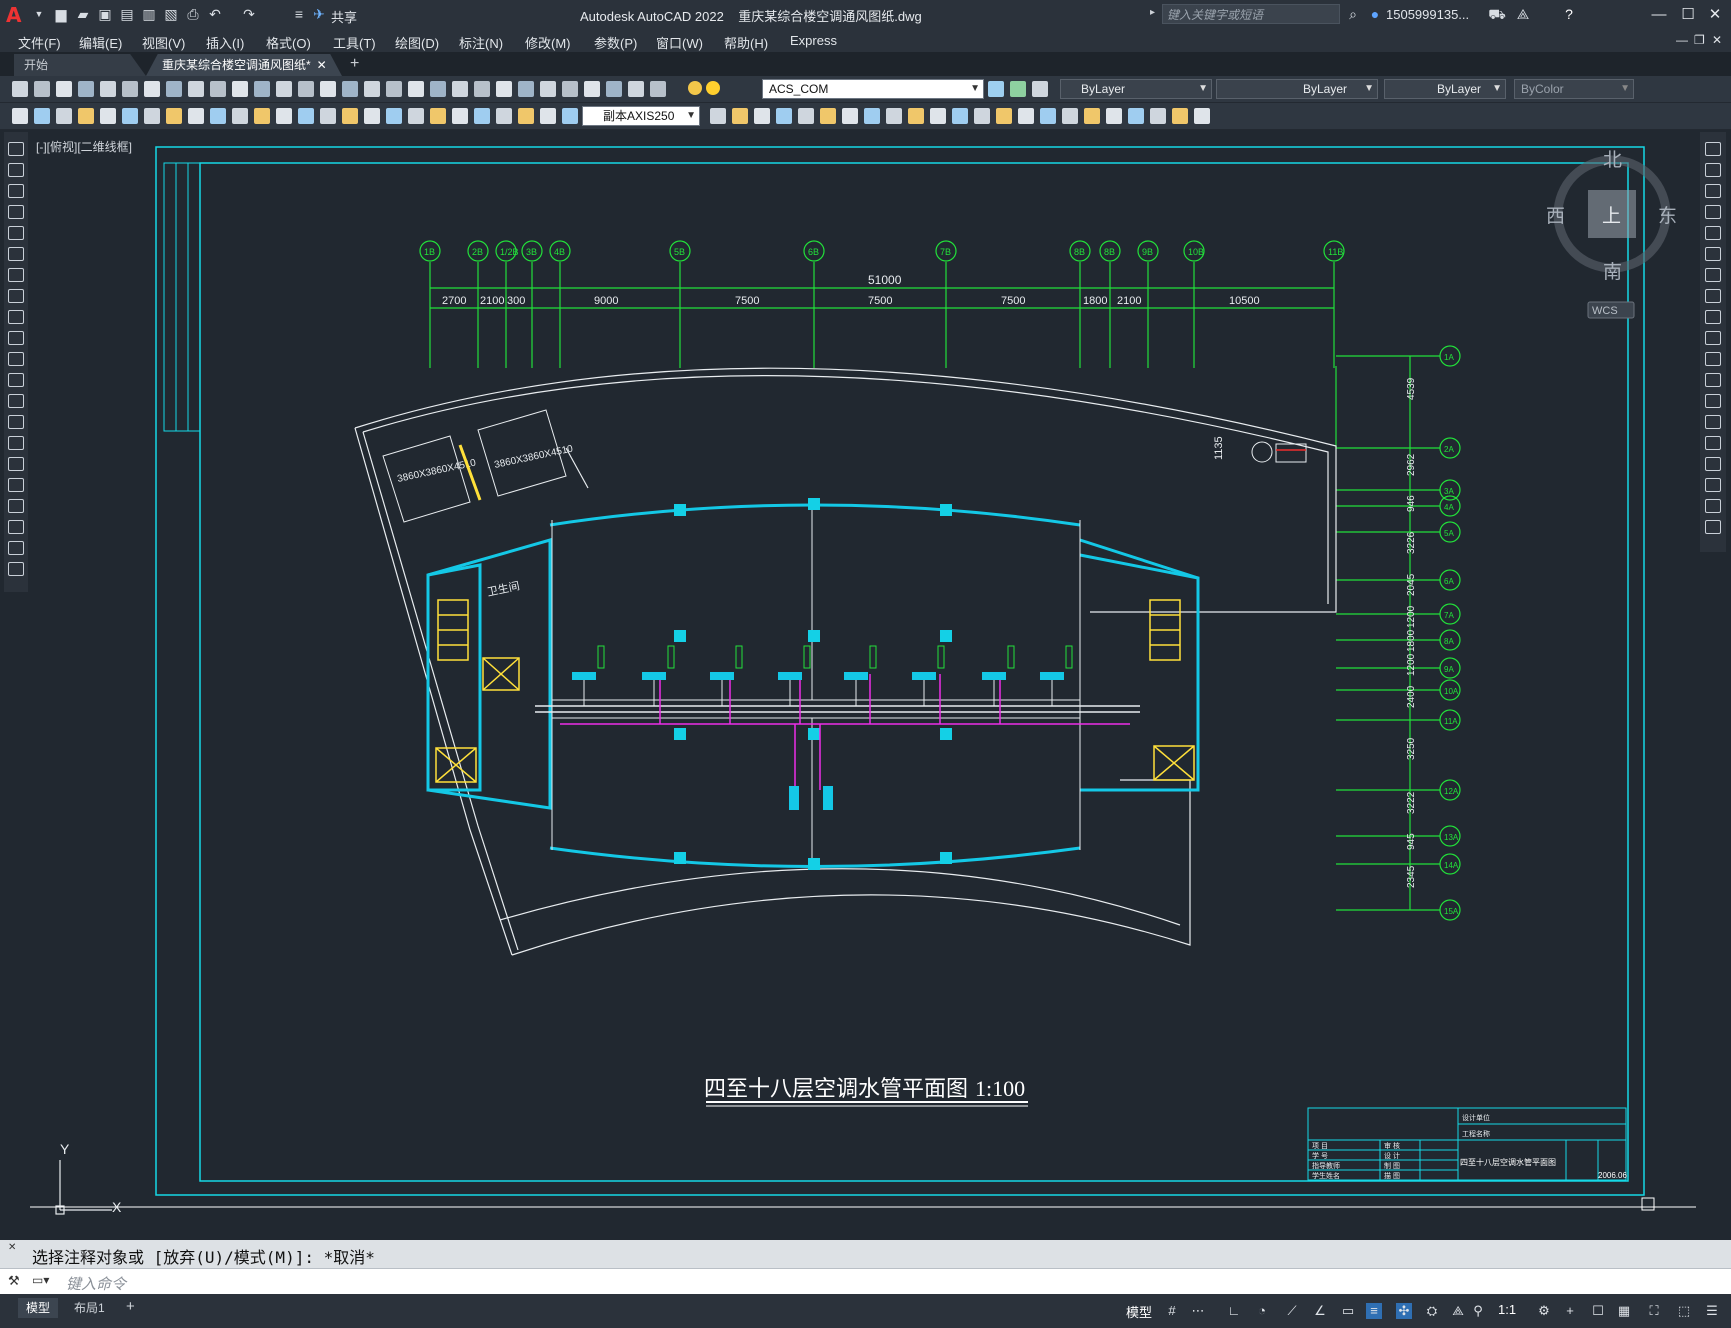 The image size is (1731, 1328). What do you see at coordinates (1392, 1145) in the screenshot?
I see `tb-row2-1: 审 核` at bounding box center [1392, 1145].